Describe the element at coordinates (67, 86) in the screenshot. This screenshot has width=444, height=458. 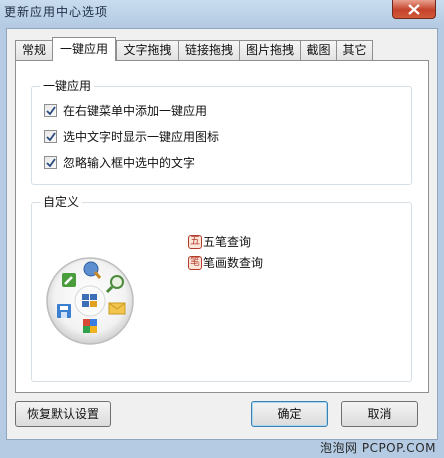
I see `group-title-one-key: 一键应用` at that location.